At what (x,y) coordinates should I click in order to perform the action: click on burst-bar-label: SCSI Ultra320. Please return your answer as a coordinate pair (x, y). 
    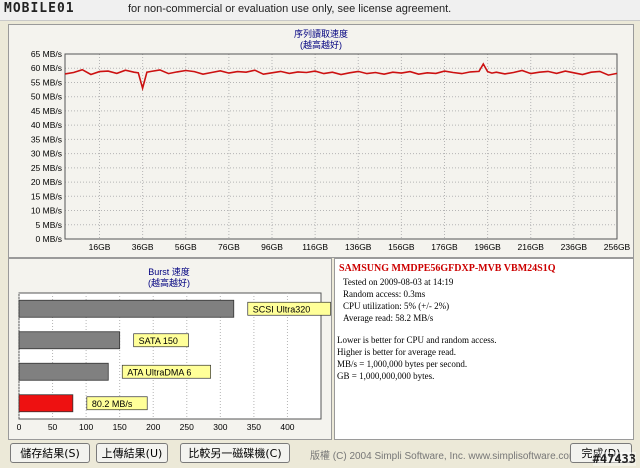
    Looking at the image, I should click on (282, 309).